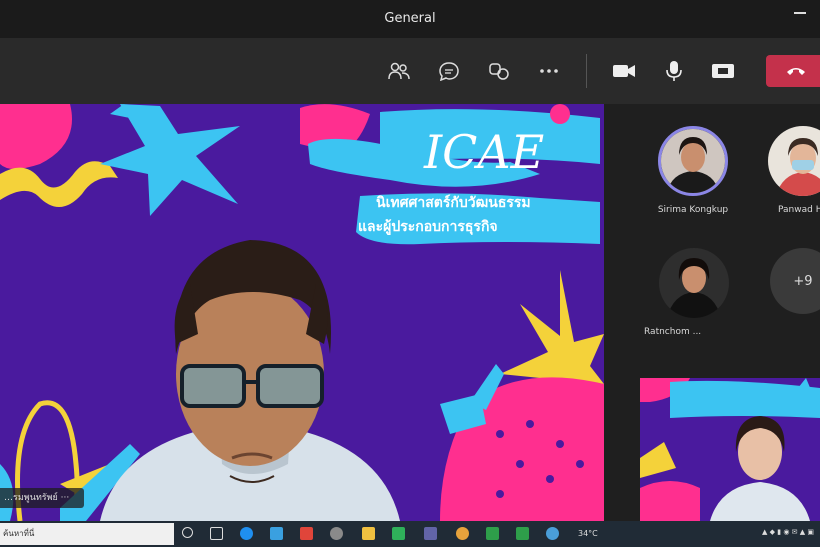  What do you see at coordinates (42, 498) in the screenshot?
I see `speaker-name-tag: …รมพูนทรัพย์ ···` at bounding box center [42, 498].